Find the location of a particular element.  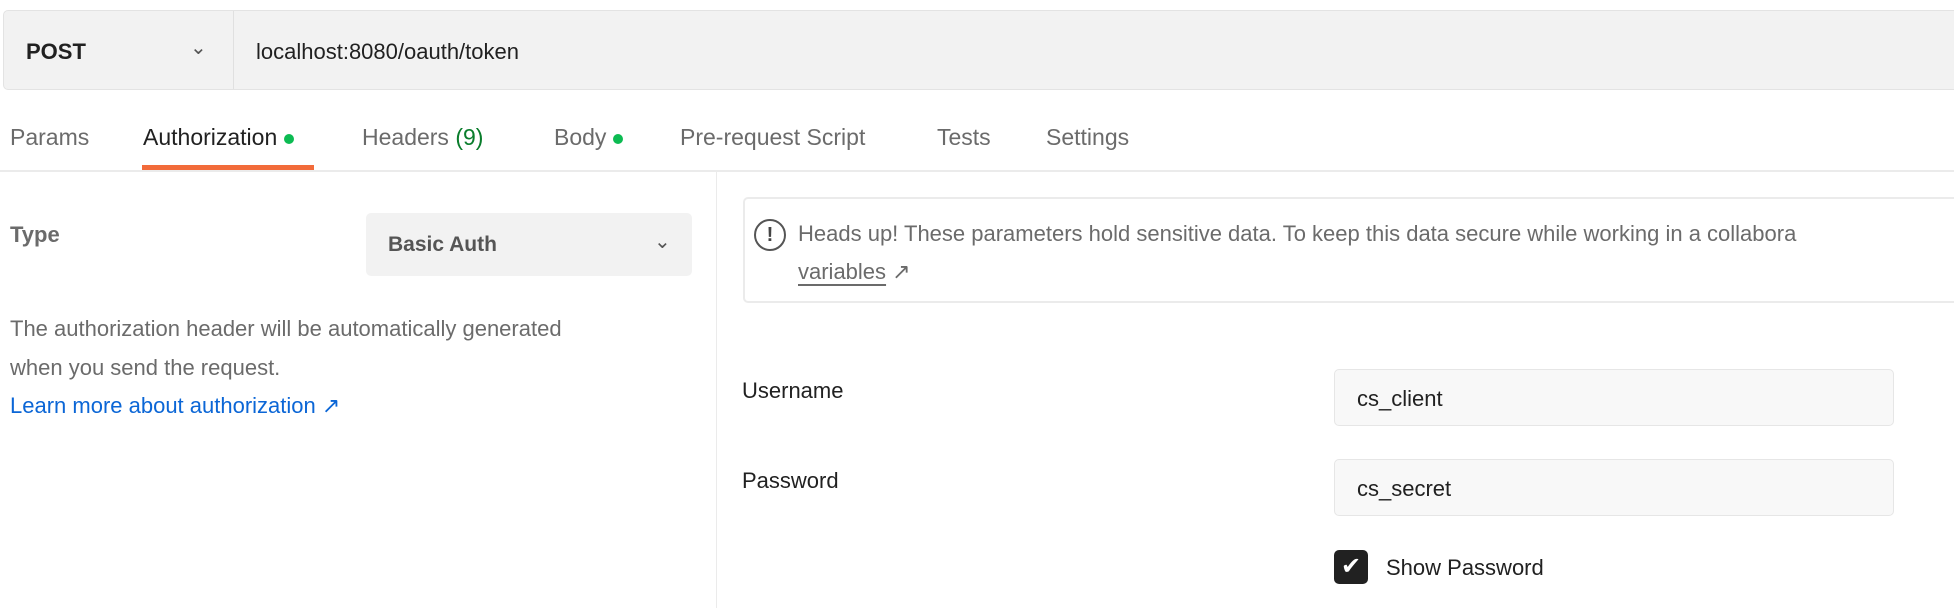

show-password-label: Show Password is located at coordinates (1465, 568).